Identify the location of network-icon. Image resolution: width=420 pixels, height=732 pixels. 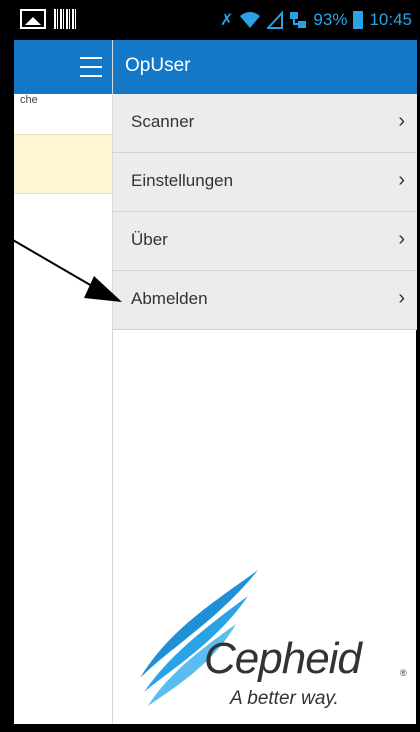
(298, 20).